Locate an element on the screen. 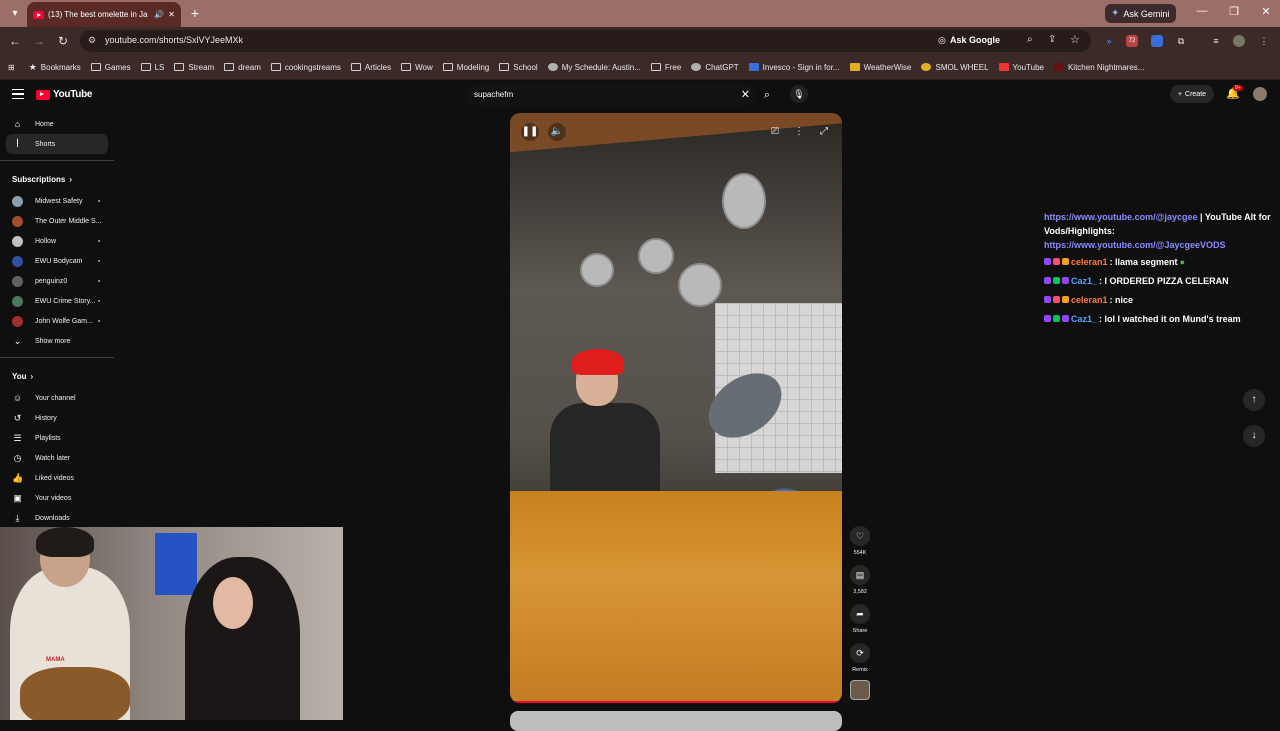  subscription-item: penguinz0 is located at coordinates (57, 281).